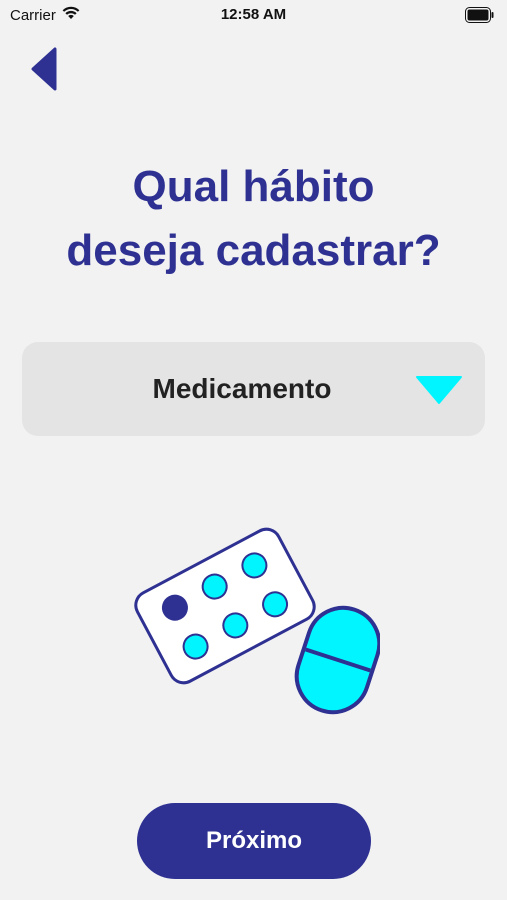  I want to click on page-title: Qual hábito deseja cadastrar?, so click(253, 218).